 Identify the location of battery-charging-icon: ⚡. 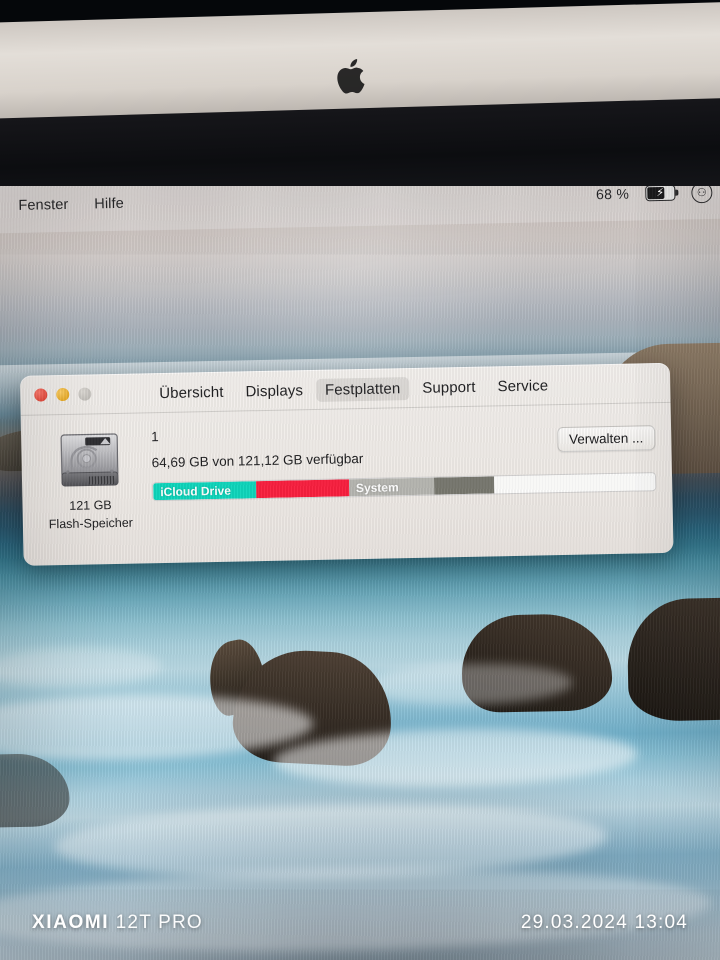
(660, 194).